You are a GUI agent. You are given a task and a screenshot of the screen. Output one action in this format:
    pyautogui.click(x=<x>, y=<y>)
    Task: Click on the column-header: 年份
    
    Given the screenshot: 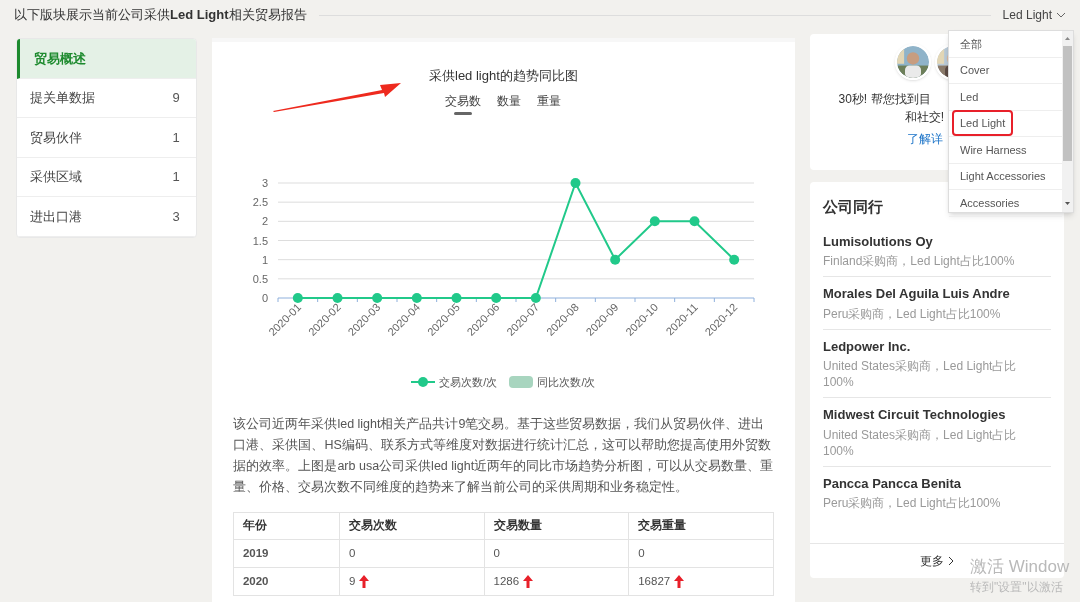 What is the action you would take?
    pyautogui.click(x=286, y=526)
    